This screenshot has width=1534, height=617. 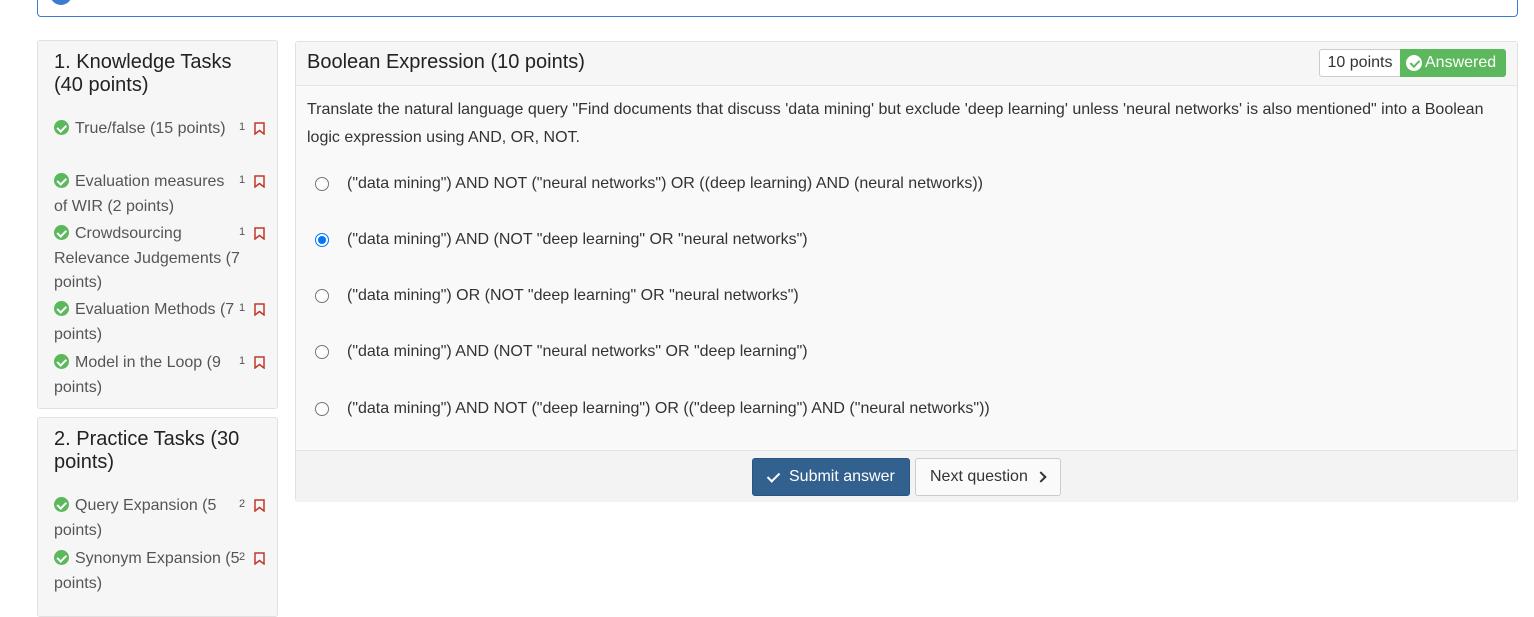 I want to click on submit-answer-button: Submit answer, so click(x=831, y=477).